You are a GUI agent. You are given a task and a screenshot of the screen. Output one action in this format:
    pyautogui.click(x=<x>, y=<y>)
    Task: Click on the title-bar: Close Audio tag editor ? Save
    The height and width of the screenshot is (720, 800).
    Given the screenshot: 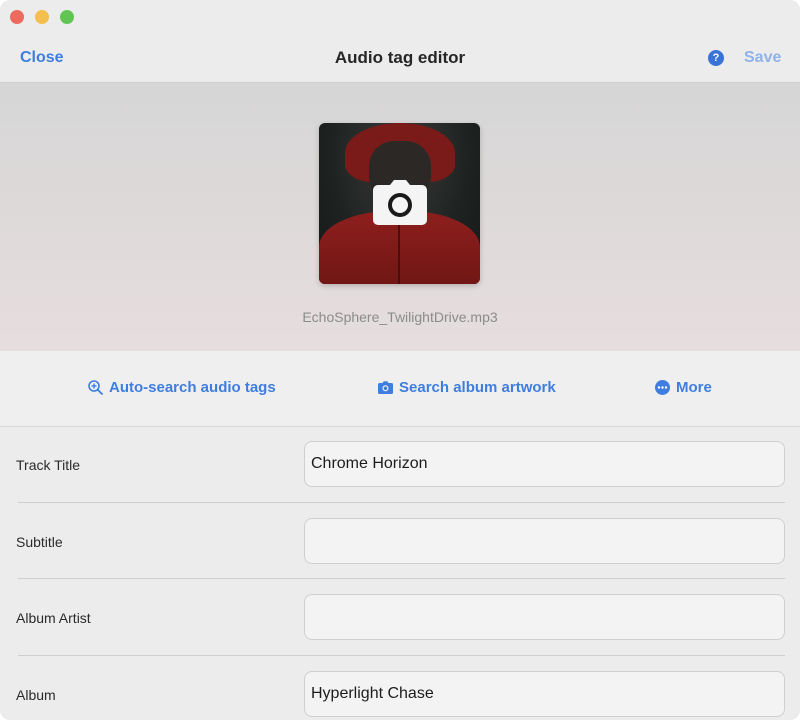 What is the action you would take?
    pyautogui.click(x=400, y=41)
    